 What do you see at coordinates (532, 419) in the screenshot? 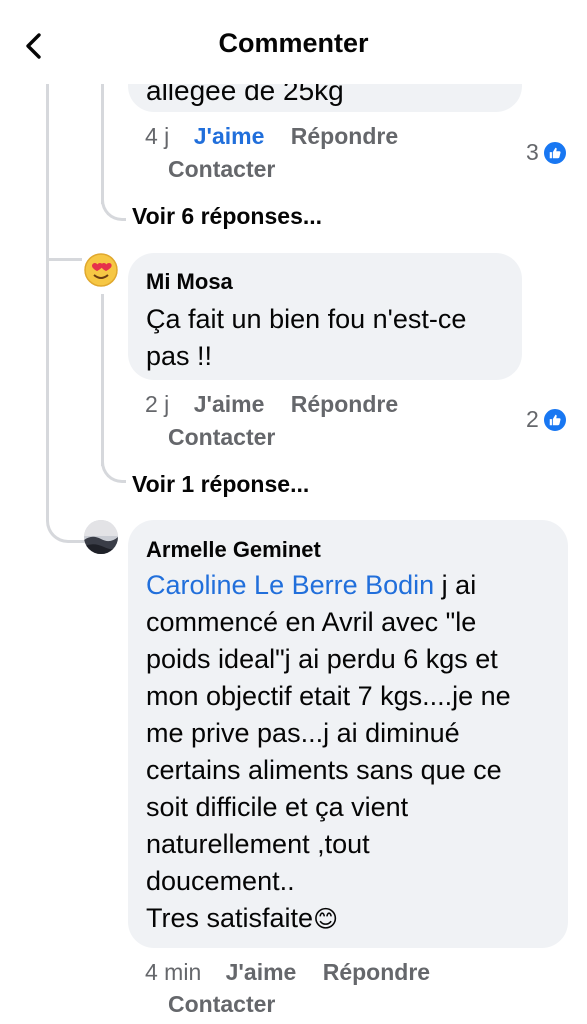
I see `reaction-count: 2` at bounding box center [532, 419].